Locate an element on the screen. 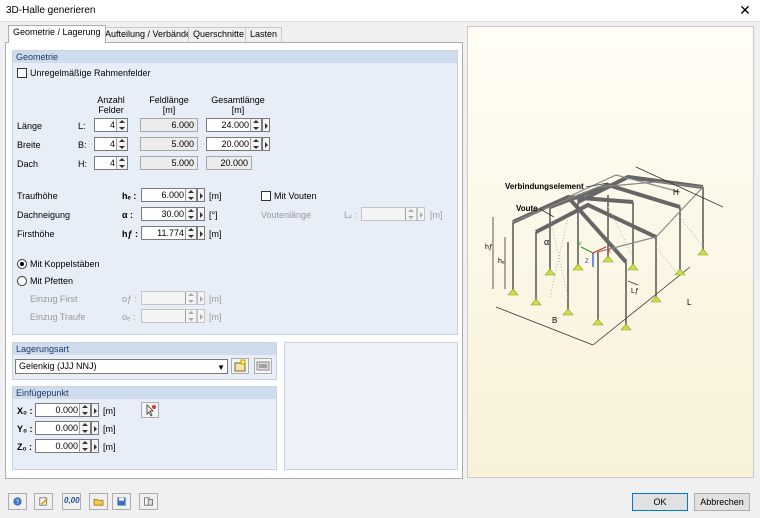 The image size is (760, 518). anzahl-dach-spinner: 4 is located at coordinates (111, 163).